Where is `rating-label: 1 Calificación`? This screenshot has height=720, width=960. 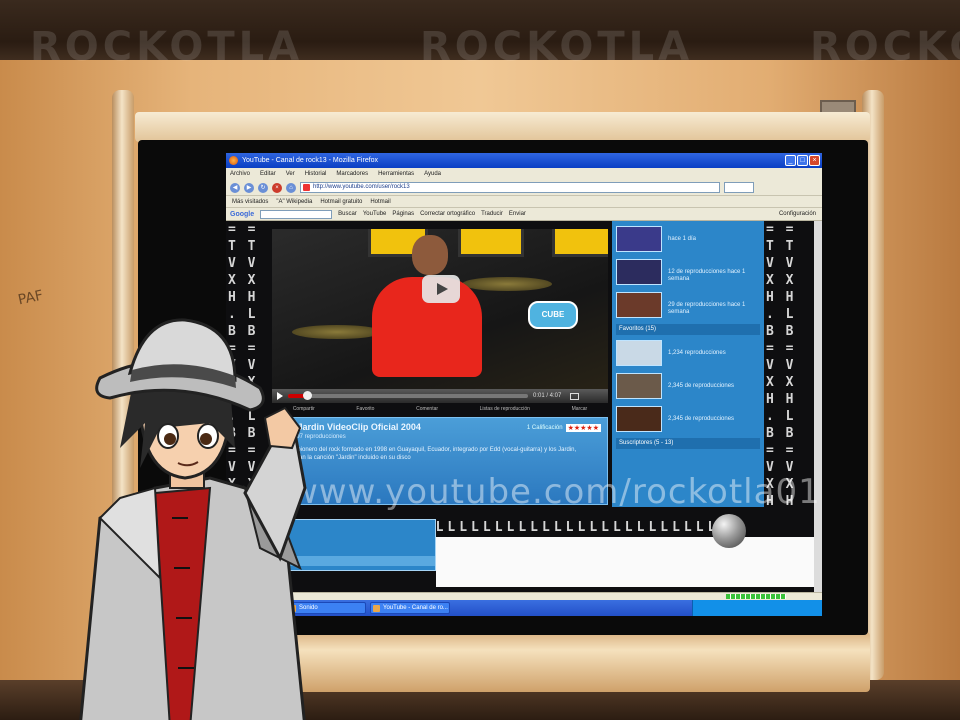
rating-label: 1 Calificación is located at coordinates (544, 428).